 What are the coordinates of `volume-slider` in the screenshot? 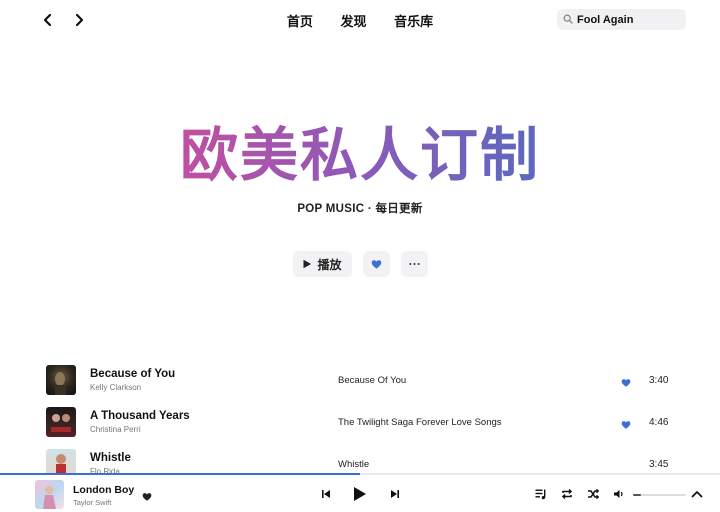 It's located at (659, 495).